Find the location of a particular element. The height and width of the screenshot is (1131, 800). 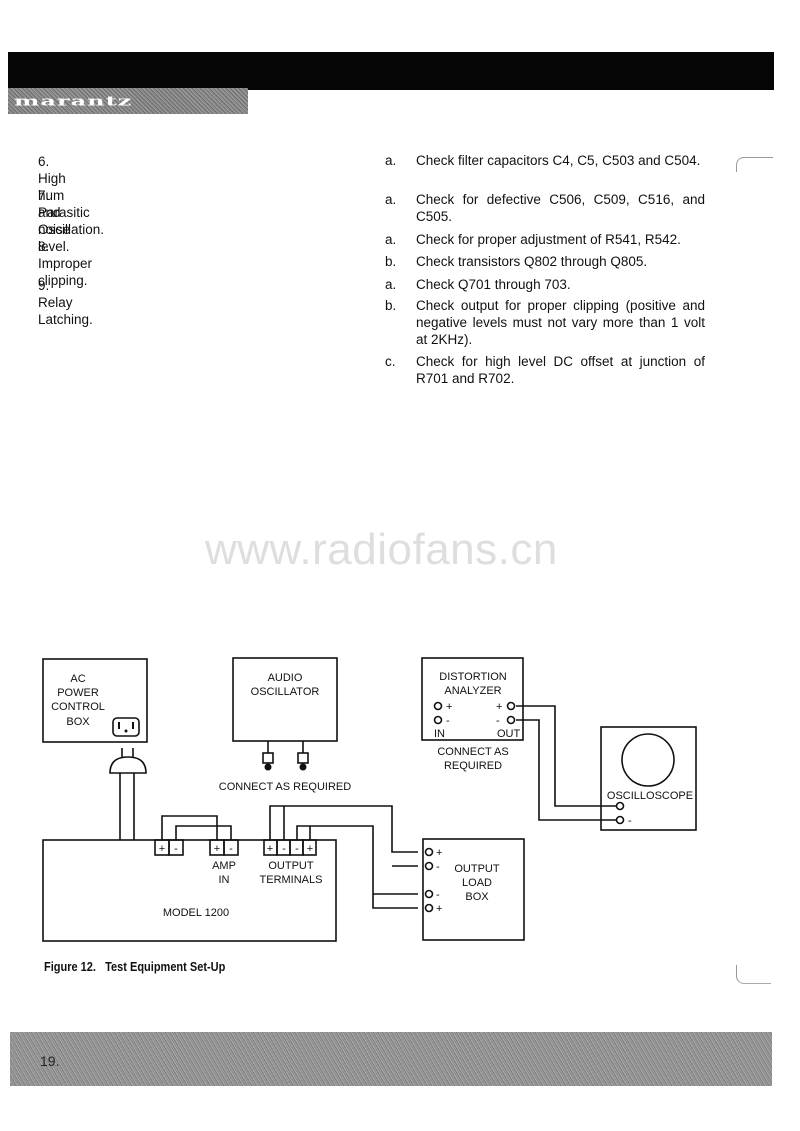

amp-in-label: AMP is located at coordinates (224, 866).